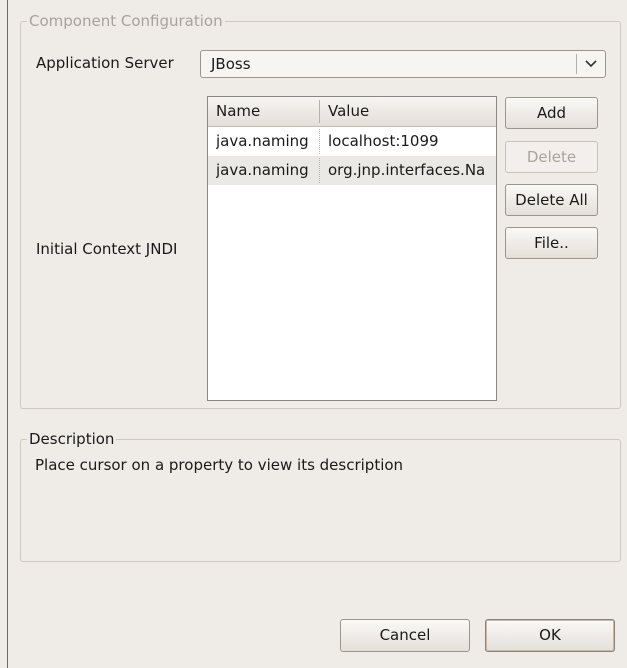  Describe the element at coordinates (105, 63) in the screenshot. I see `application-server-label: Application Server` at that location.